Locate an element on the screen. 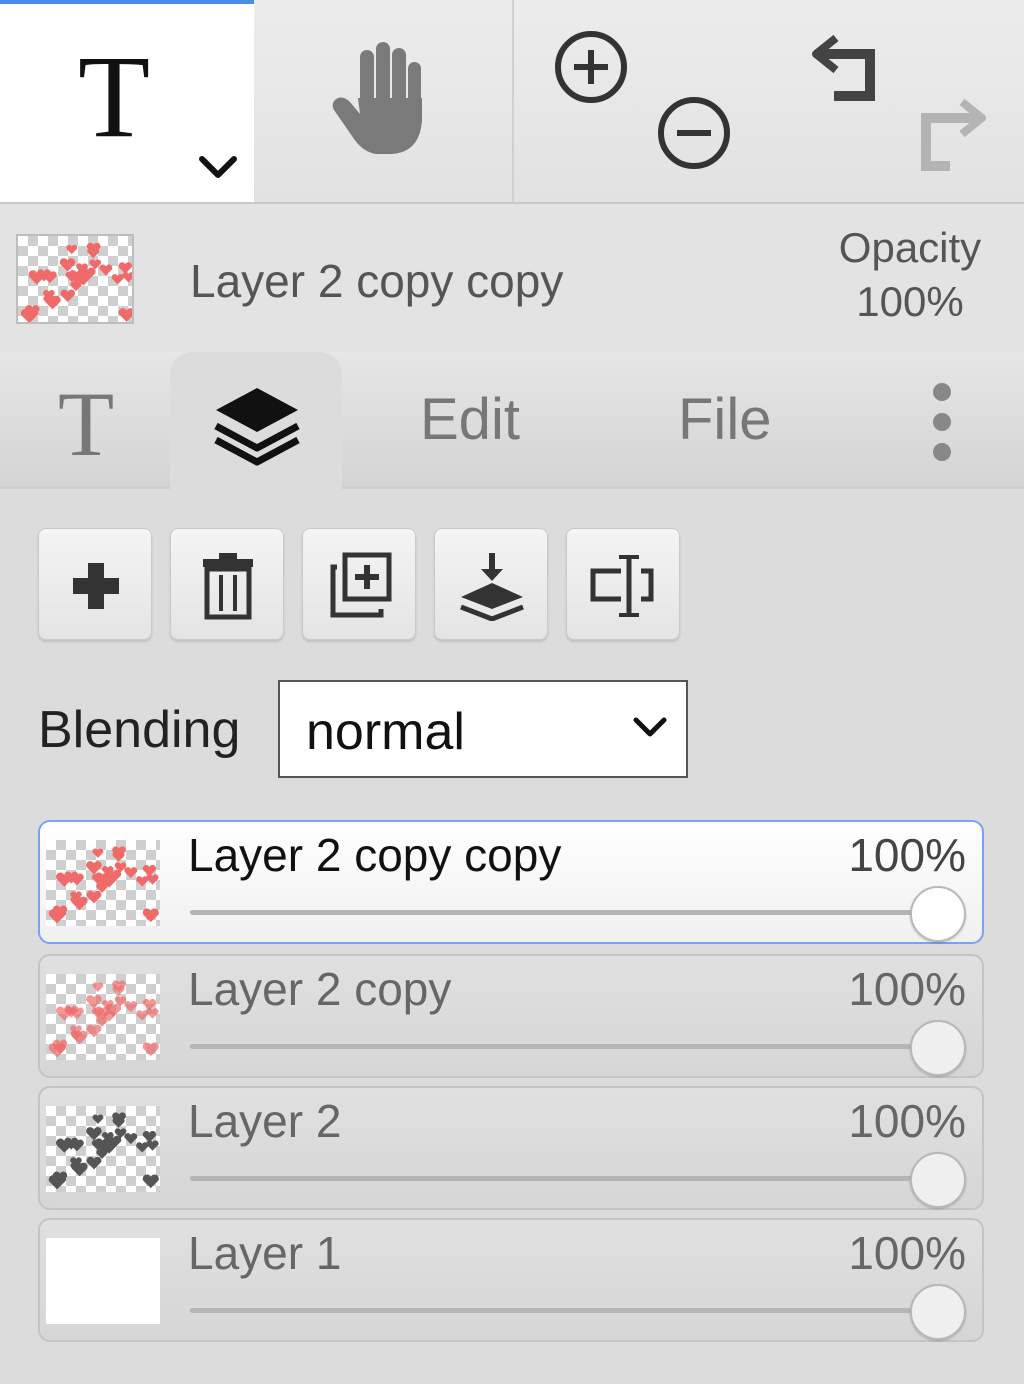 This screenshot has height=1384, width=1024. tab-file: File is located at coordinates (738, 419).